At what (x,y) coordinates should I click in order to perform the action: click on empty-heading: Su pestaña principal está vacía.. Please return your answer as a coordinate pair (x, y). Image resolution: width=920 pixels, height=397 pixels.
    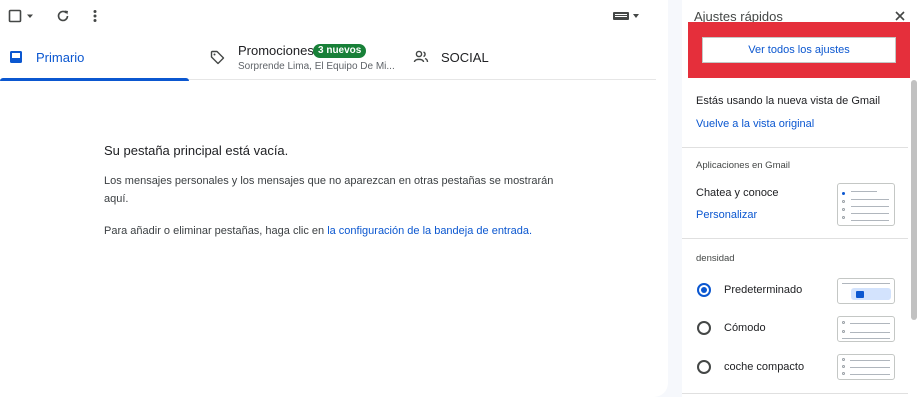
    Looking at the image, I should click on (196, 150).